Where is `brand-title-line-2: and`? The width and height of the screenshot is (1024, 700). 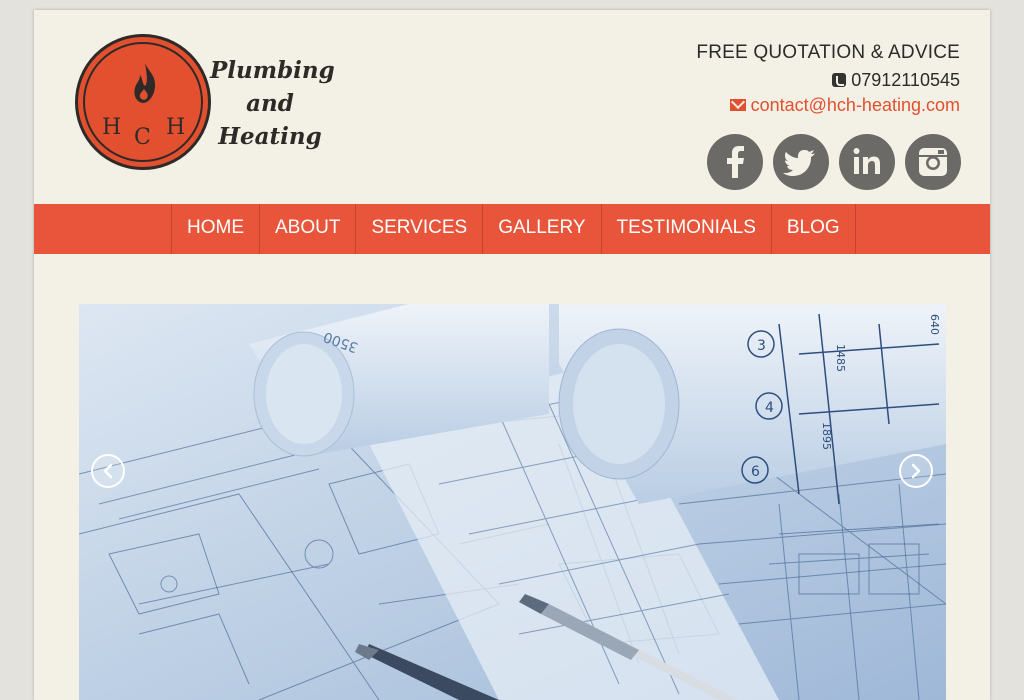
brand-title-line-2: and is located at coordinates (270, 103).